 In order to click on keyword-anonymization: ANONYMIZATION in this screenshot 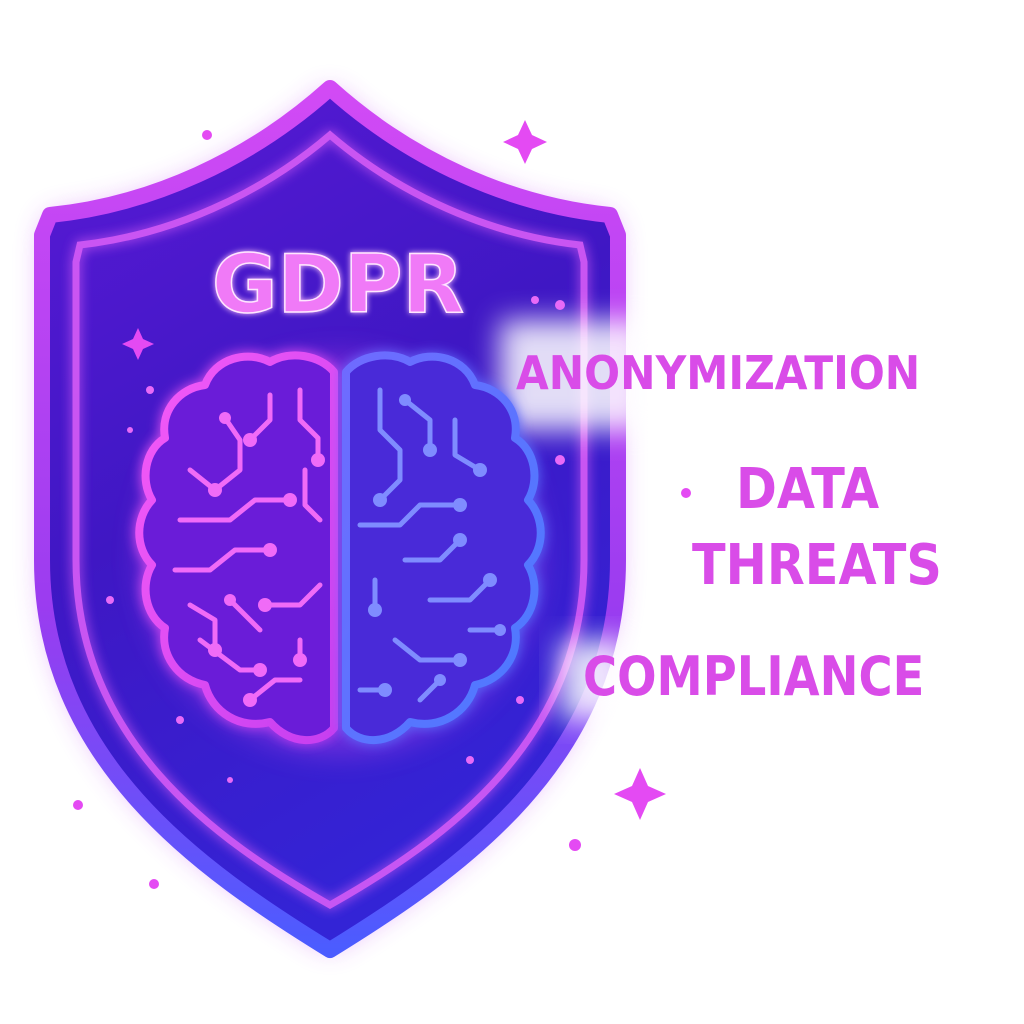, I will do `click(718, 373)`.